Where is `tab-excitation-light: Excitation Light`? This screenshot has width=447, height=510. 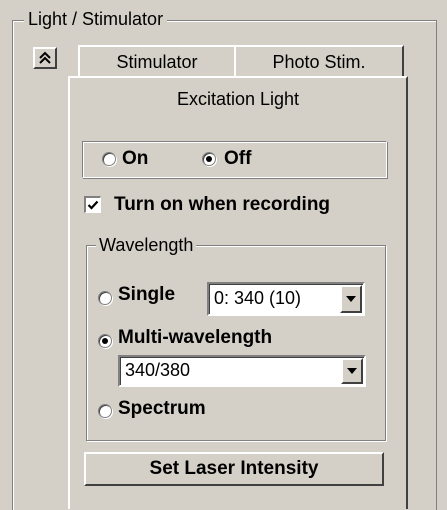 tab-excitation-light: Excitation Light is located at coordinates (238, 98).